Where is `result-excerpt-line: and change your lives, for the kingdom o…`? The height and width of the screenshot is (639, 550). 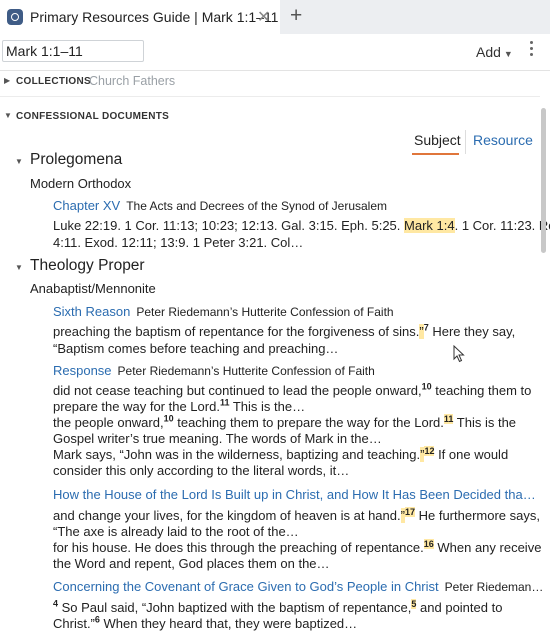
result-excerpt-line: and change your lives, for the kingdom o… is located at coordinates (296, 514).